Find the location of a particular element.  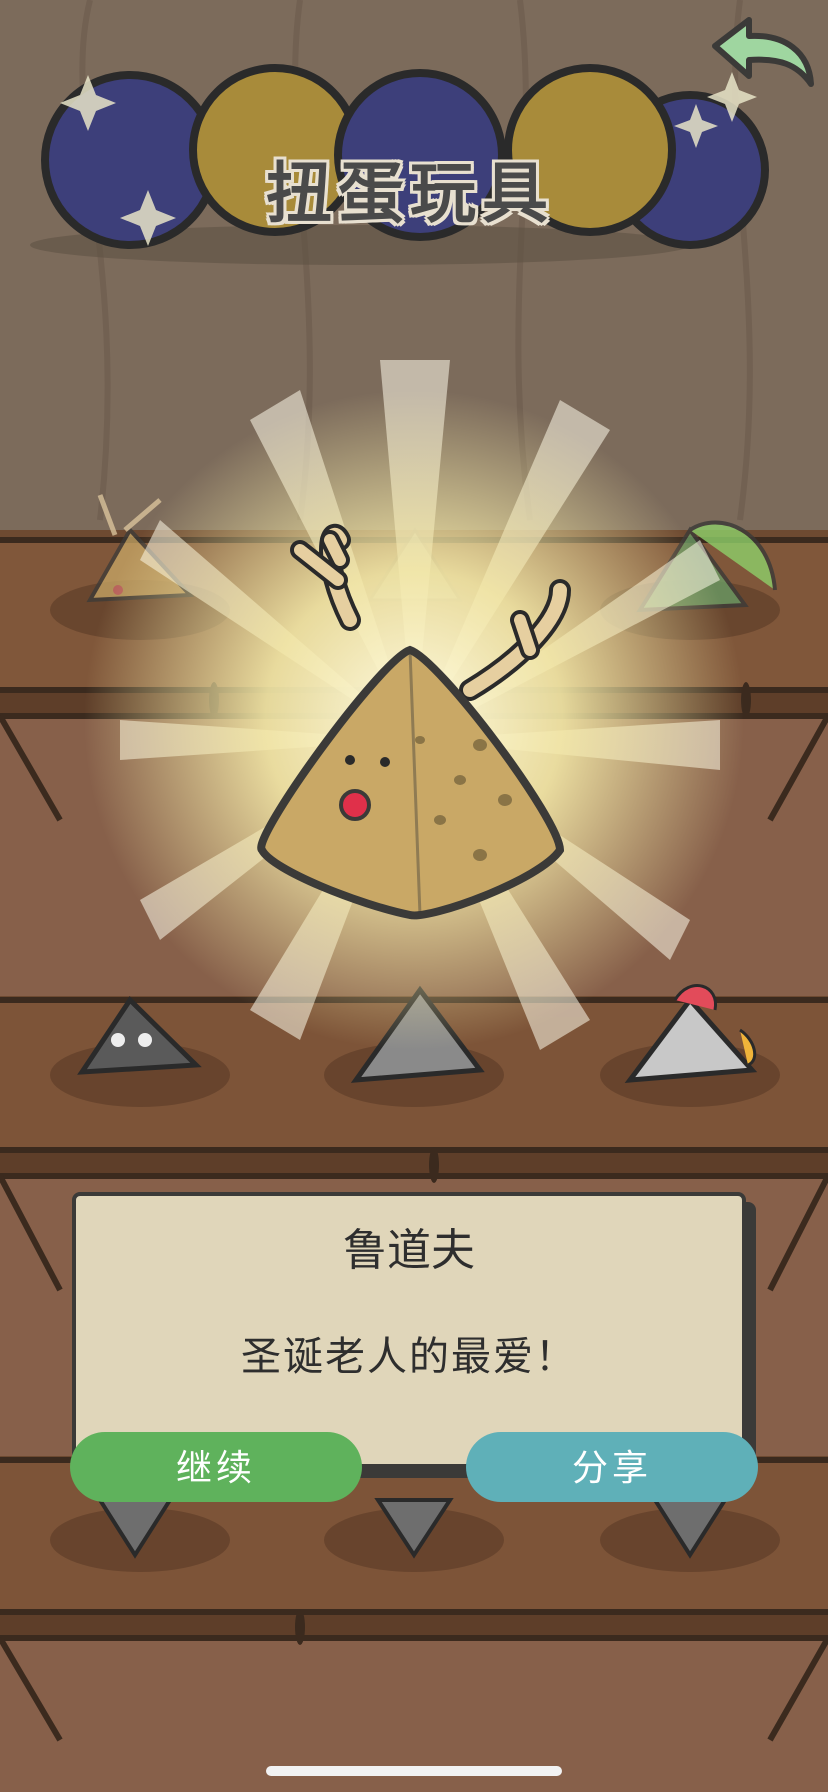

result-card: 鲁道夫 圣诞老人的最爱！ is located at coordinates (409, 1330).